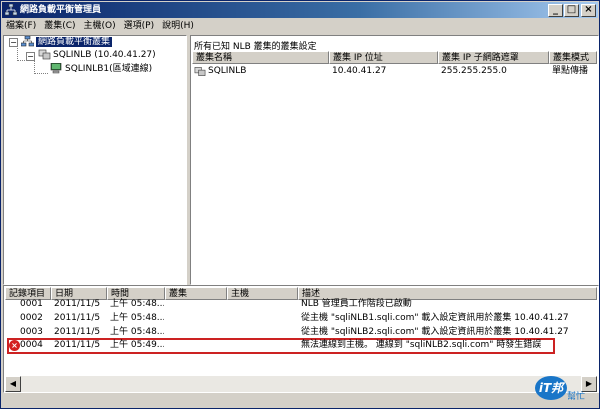 The width and height of the screenshot is (600, 409). Describe the element at coordinates (571, 10) in the screenshot. I see `maximize-button: □` at that location.